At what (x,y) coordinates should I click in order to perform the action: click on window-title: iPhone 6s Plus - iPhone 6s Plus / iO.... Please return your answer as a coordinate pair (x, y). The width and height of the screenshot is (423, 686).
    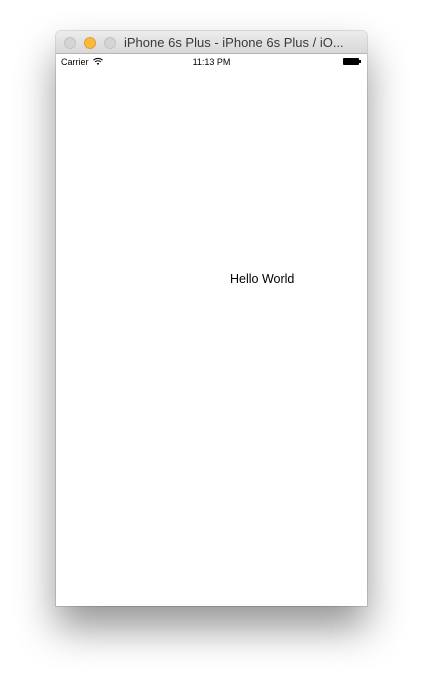
    Looking at the image, I should click on (234, 42).